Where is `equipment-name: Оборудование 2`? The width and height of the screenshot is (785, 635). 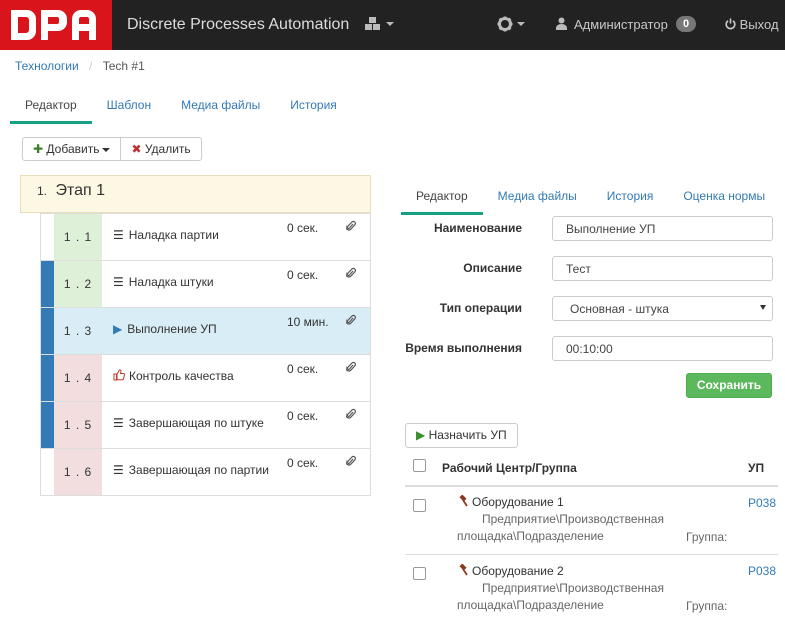
equipment-name: Оборудование 2 is located at coordinates (510, 570).